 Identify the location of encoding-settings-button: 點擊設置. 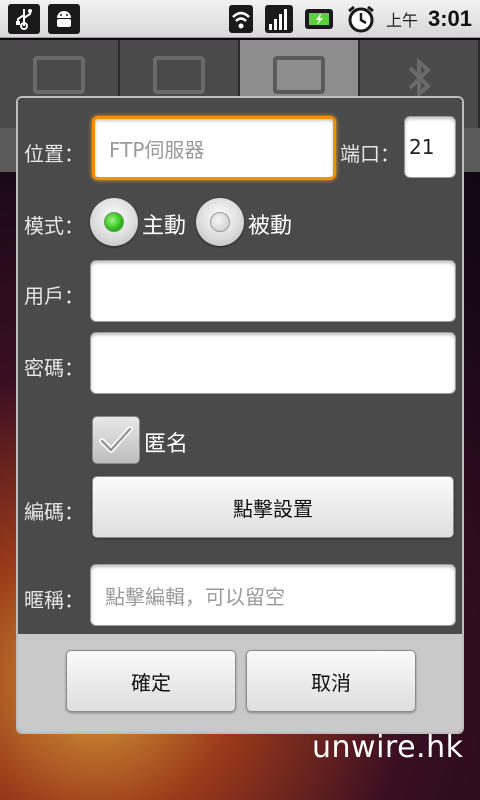
(273, 507).